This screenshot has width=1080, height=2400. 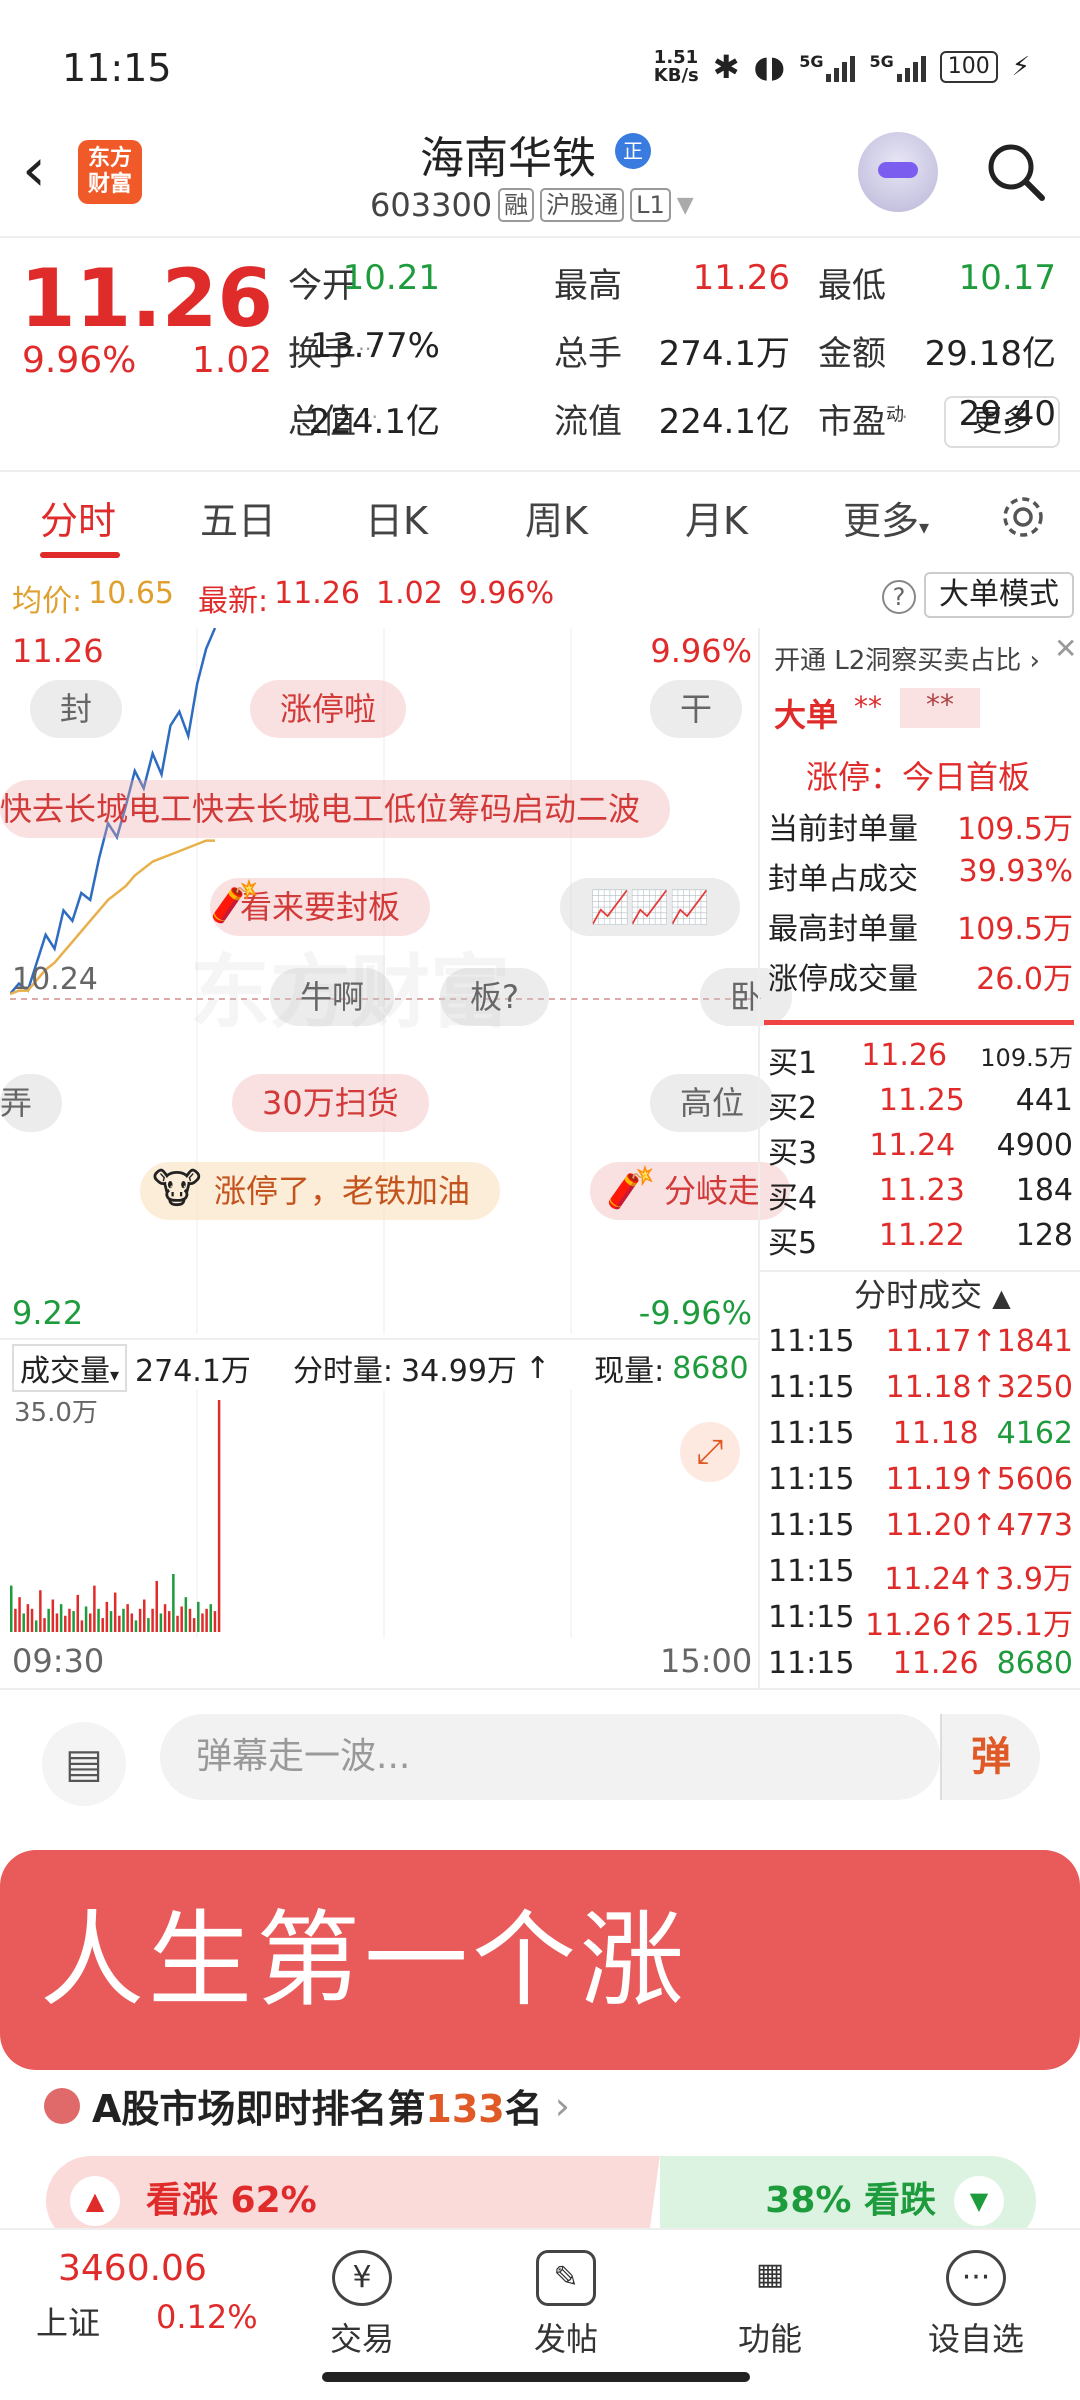 I want to click on latest-label: 最新:, so click(x=233, y=601).